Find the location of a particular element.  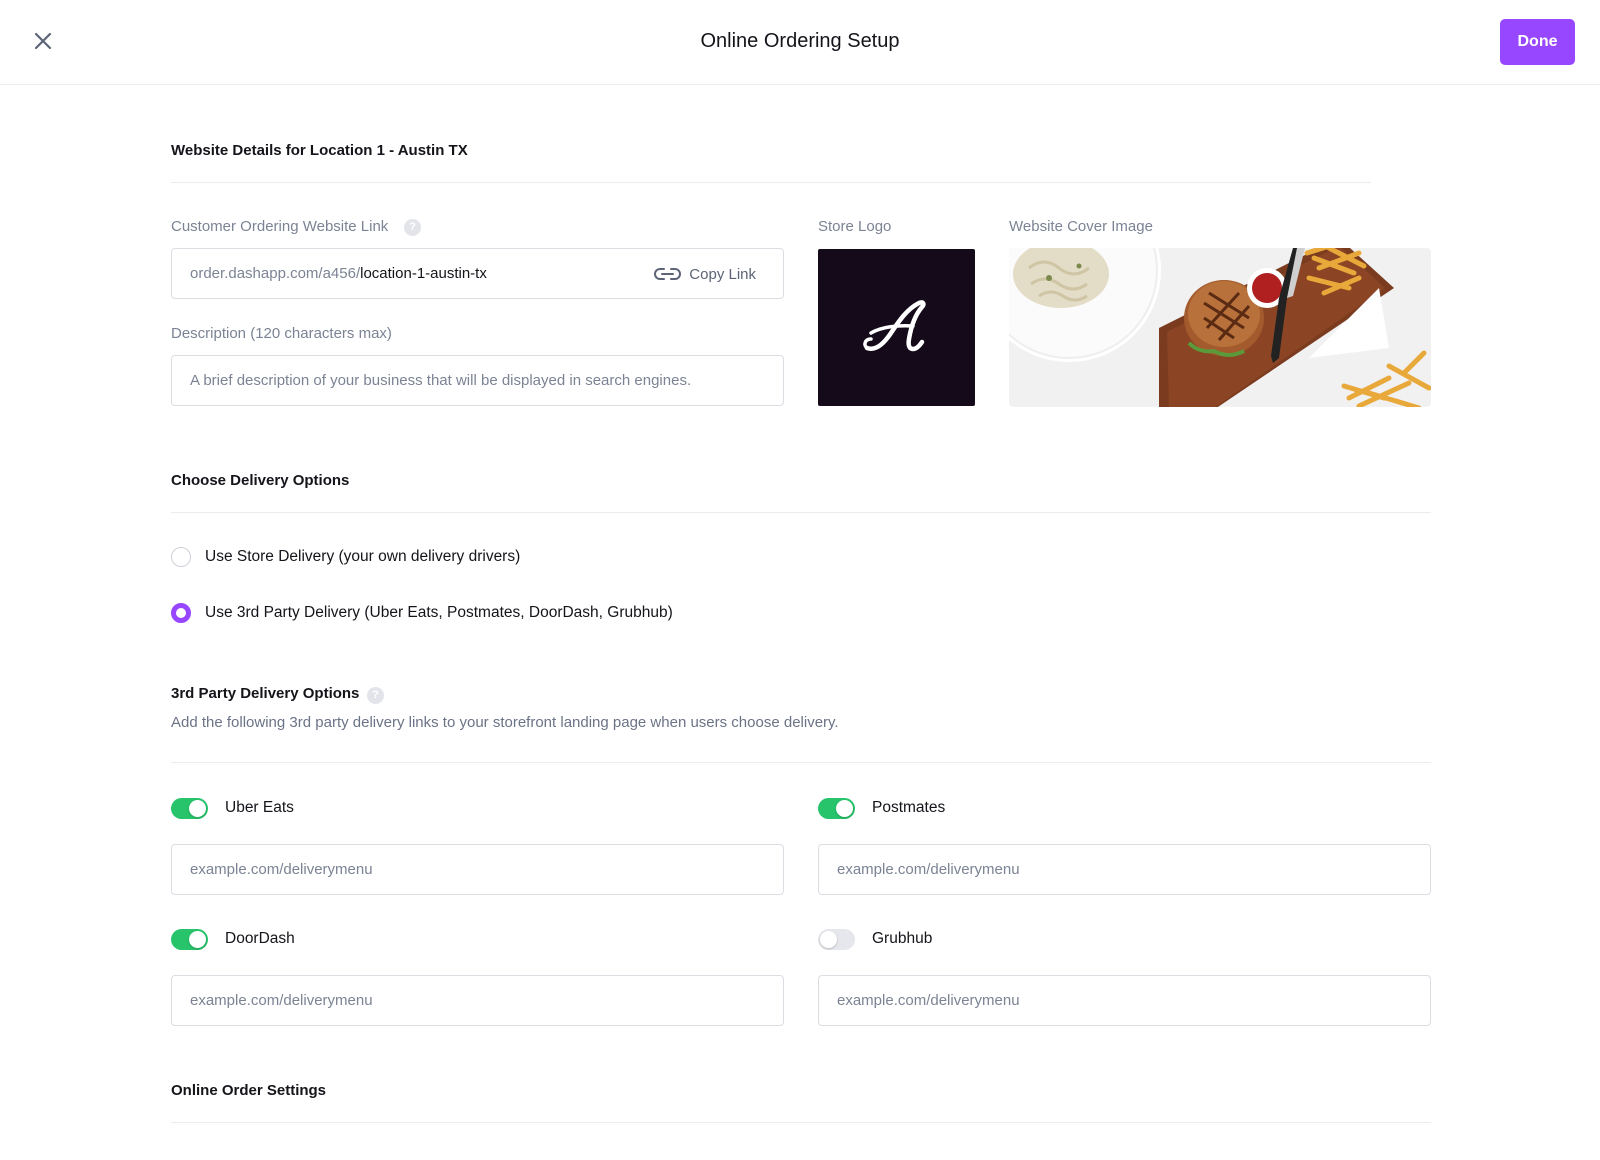

postmates-label: Postmates is located at coordinates (909, 807).